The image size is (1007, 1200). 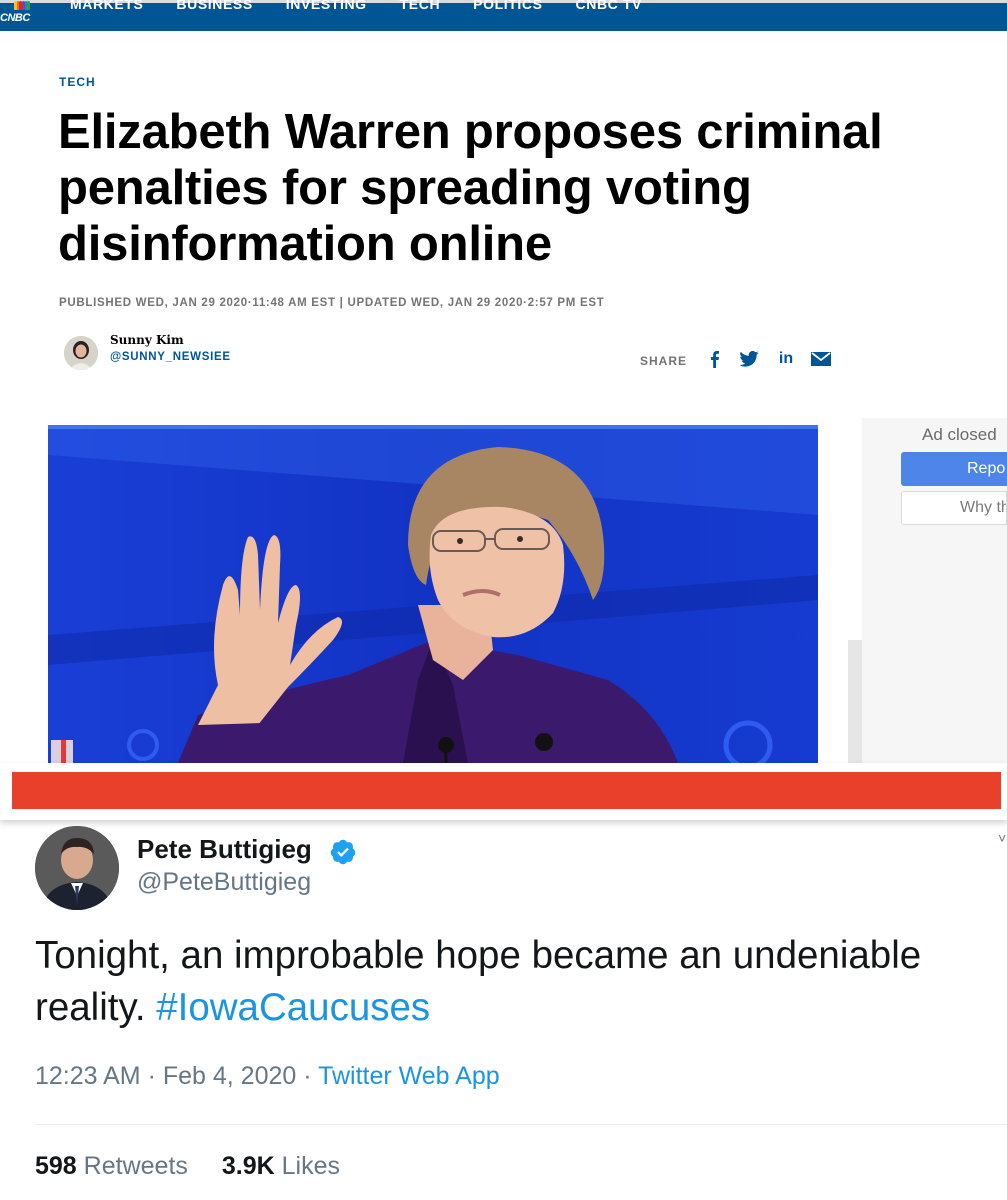 What do you see at coordinates (326, 6) in the screenshot?
I see `nav-item-investing: INVESTING` at bounding box center [326, 6].